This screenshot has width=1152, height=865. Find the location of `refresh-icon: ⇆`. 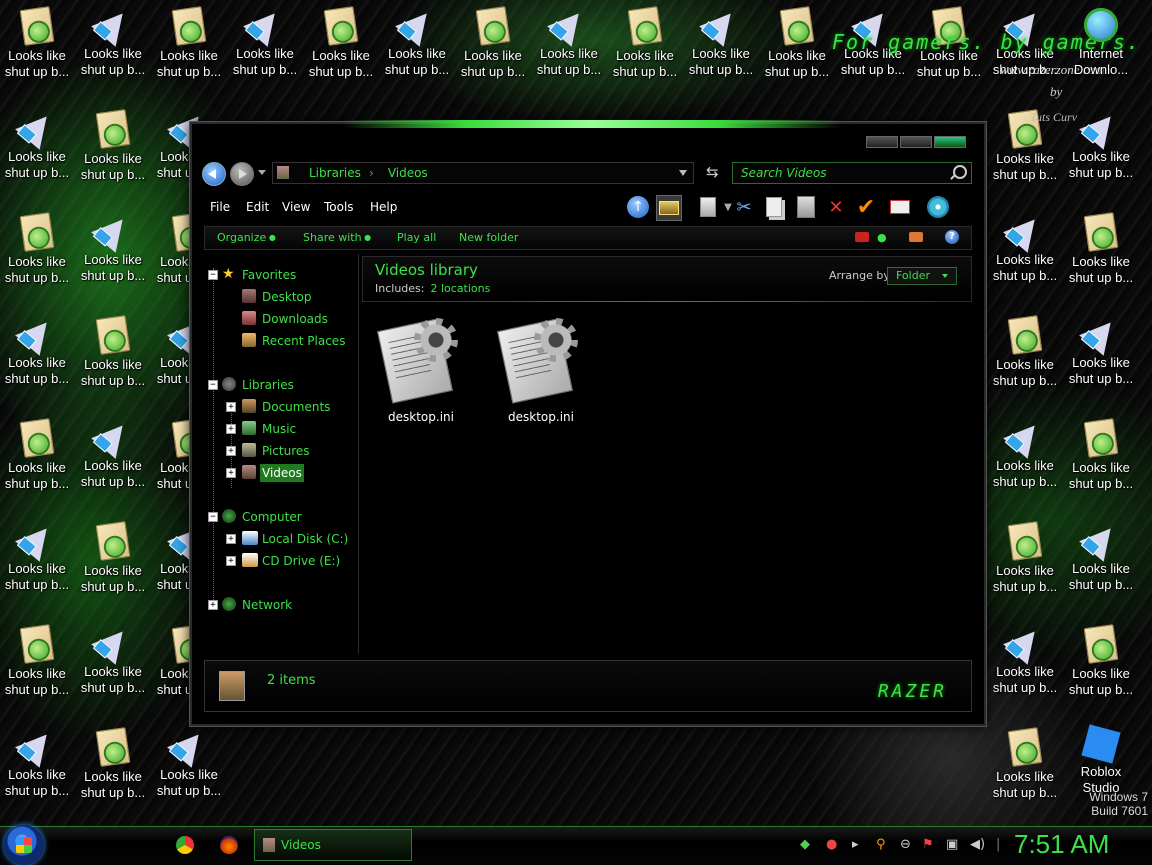

refresh-icon: ⇆ is located at coordinates (712, 172).